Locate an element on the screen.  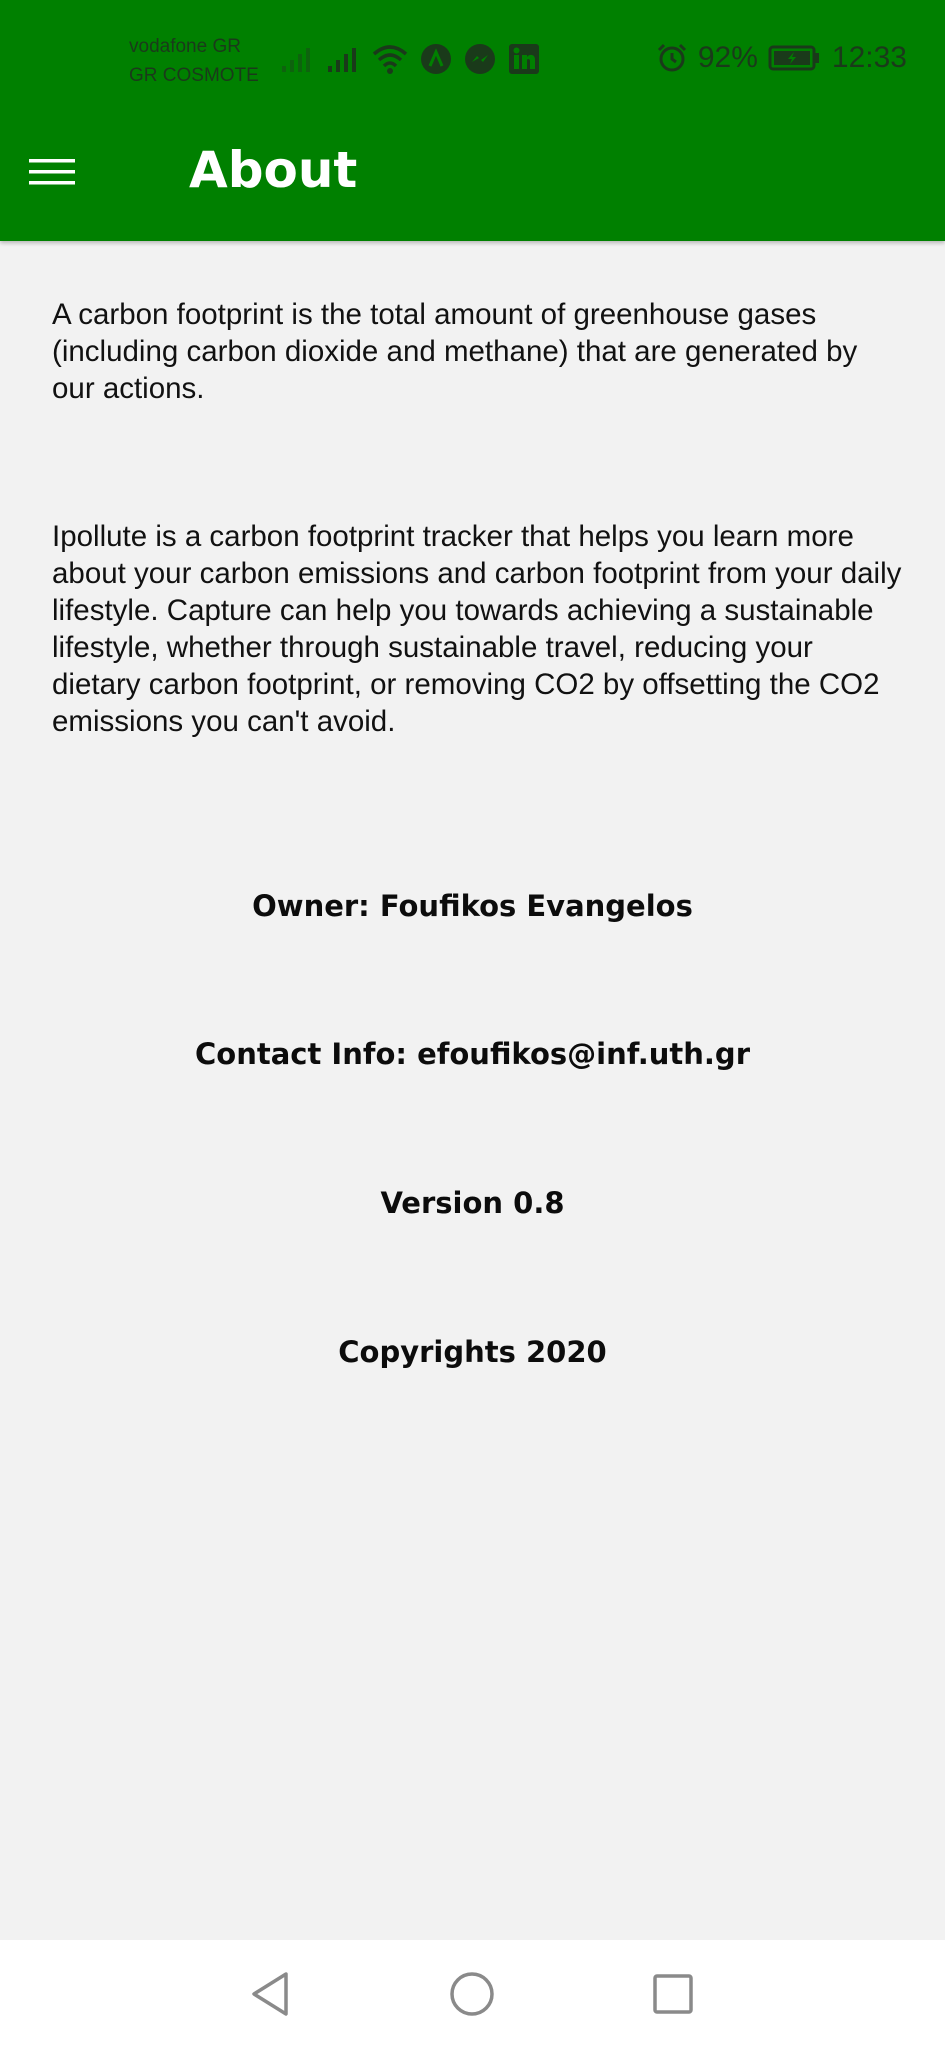
linkedin-icon is located at coordinates (524, 59).